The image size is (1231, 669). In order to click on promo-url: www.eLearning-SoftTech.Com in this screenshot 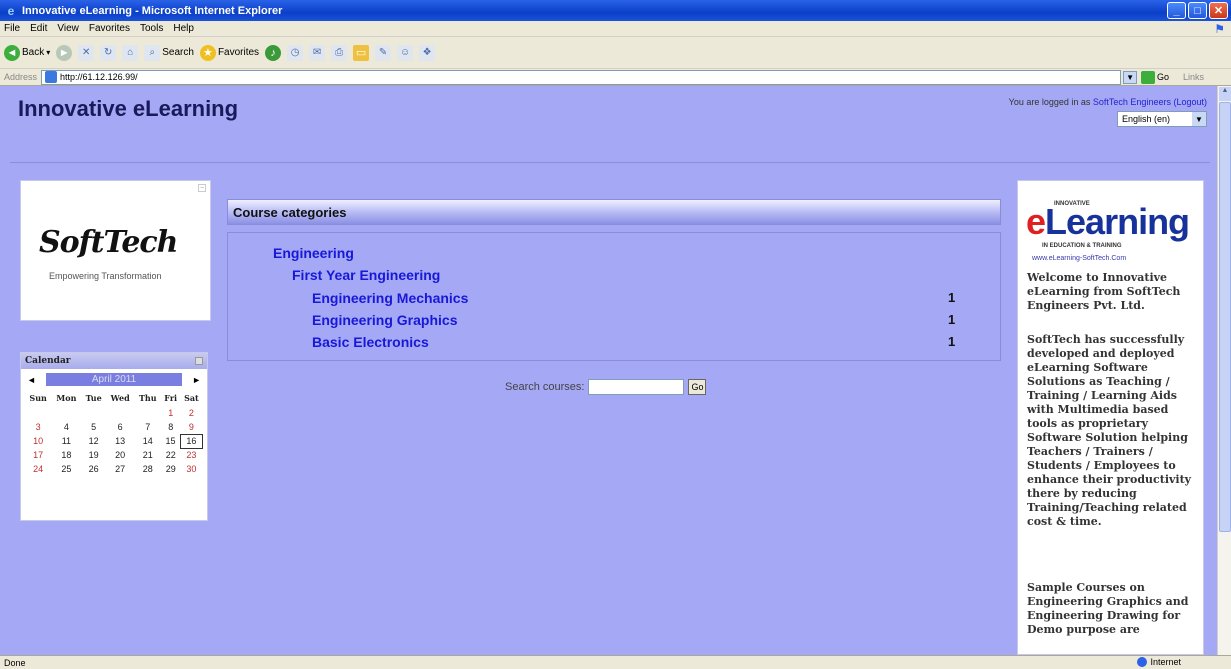, I will do `click(1079, 258)`.